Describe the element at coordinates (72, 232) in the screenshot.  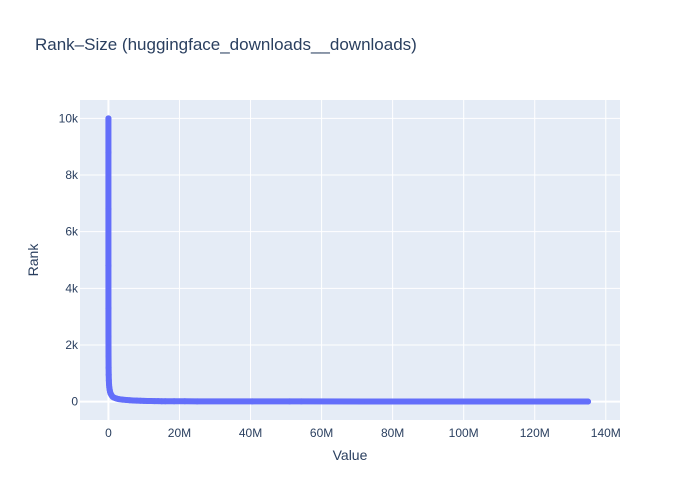
I see `y-tick-label: 6k` at that location.